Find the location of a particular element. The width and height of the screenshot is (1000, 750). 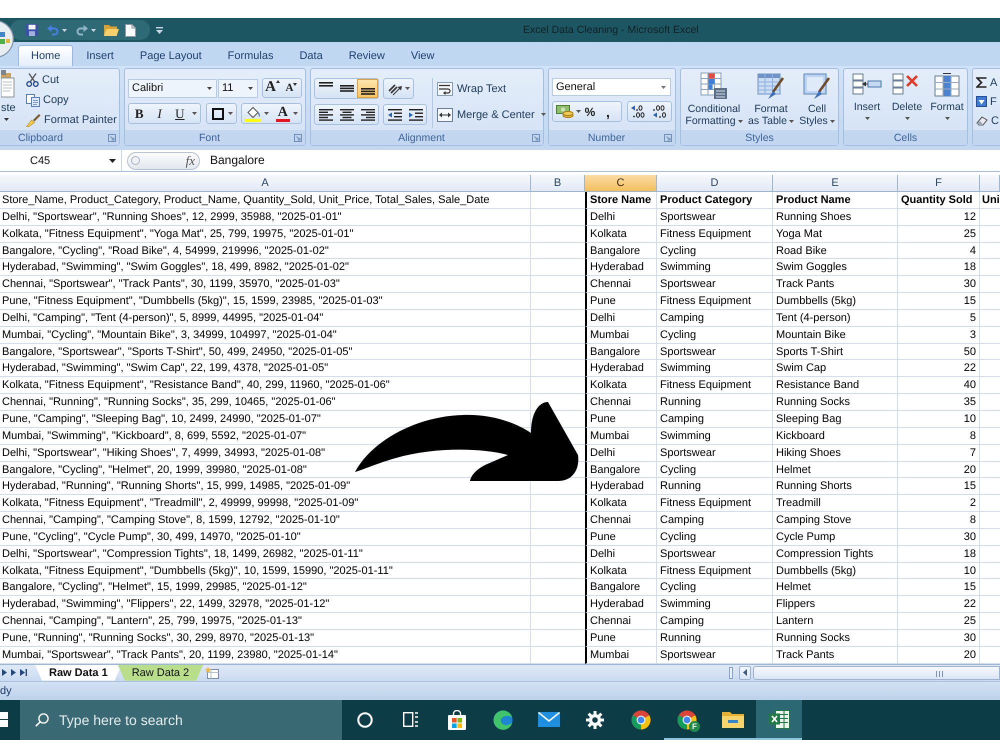

table-cell: Running is located at coordinates (715, 638).